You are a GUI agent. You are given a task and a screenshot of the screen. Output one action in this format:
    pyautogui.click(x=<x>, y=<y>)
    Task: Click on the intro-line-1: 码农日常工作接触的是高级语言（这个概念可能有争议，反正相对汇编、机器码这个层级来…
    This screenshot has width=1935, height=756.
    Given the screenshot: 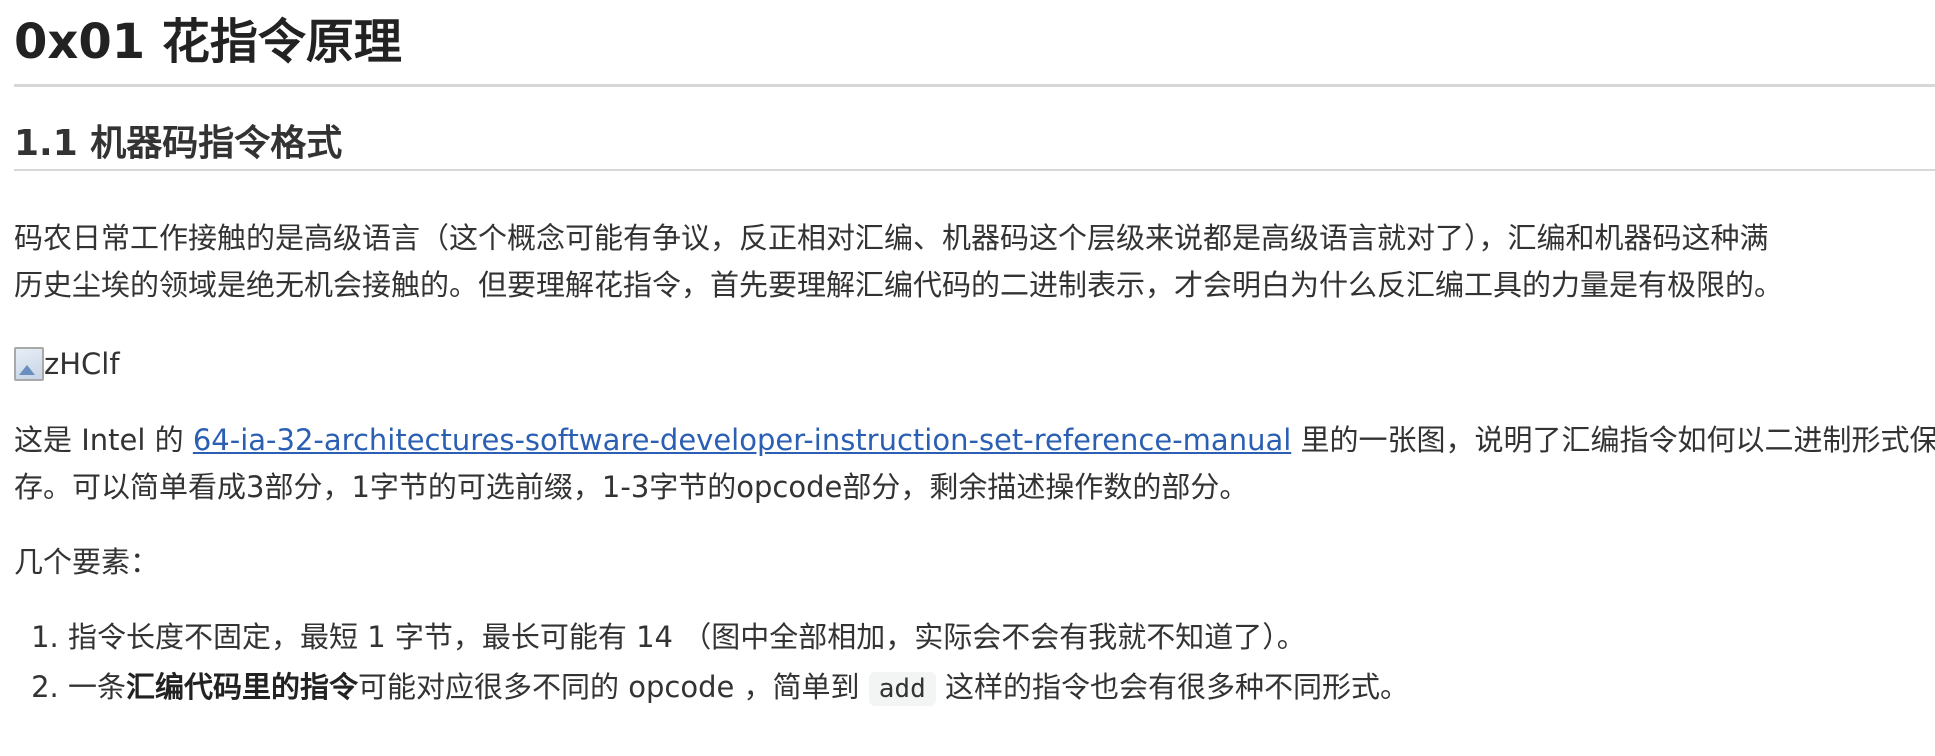 What is the action you would take?
    pyautogui.click(x=891, y=238)
    